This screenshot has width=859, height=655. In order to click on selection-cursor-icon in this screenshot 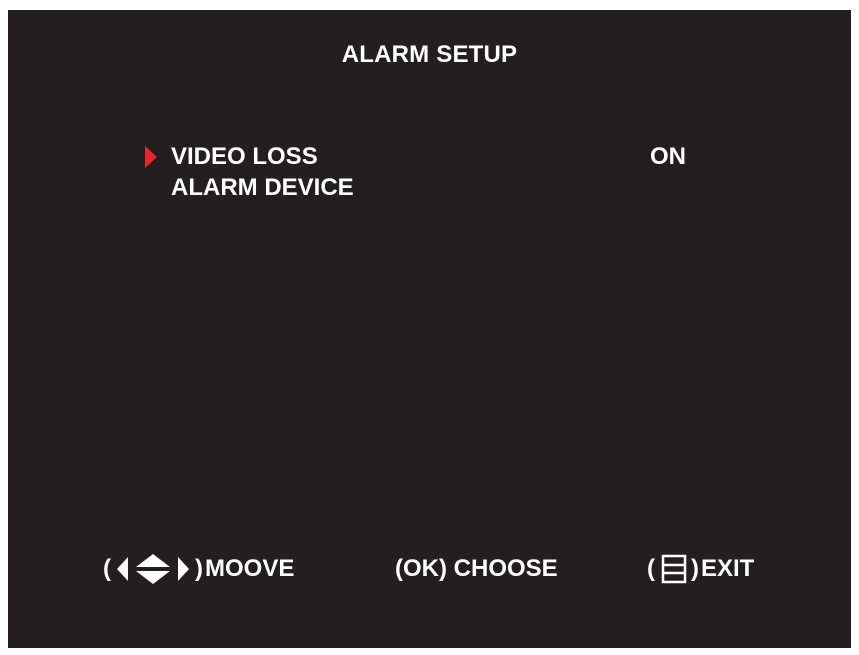, I will do `click(151, 157)`.